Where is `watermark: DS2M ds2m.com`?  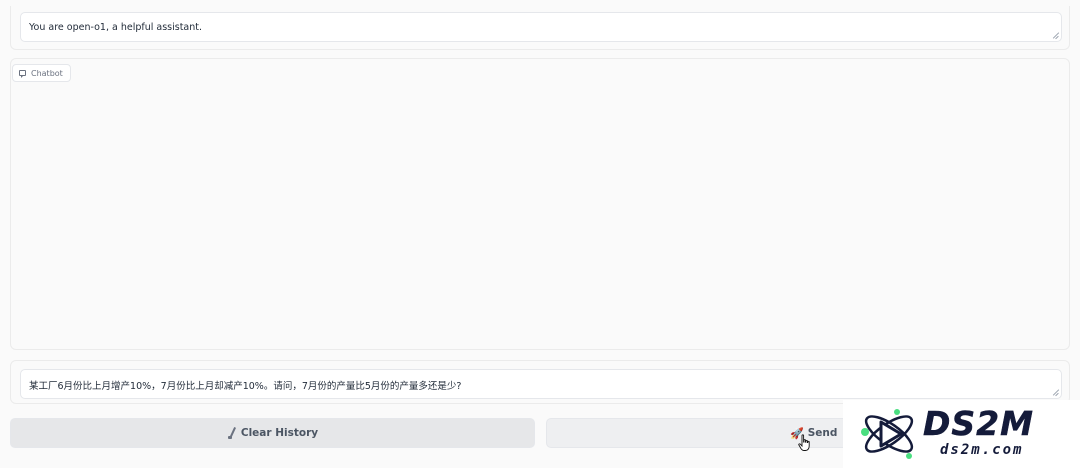 watermark: DS2M ds2m.com is located at coordinates (961, 434).